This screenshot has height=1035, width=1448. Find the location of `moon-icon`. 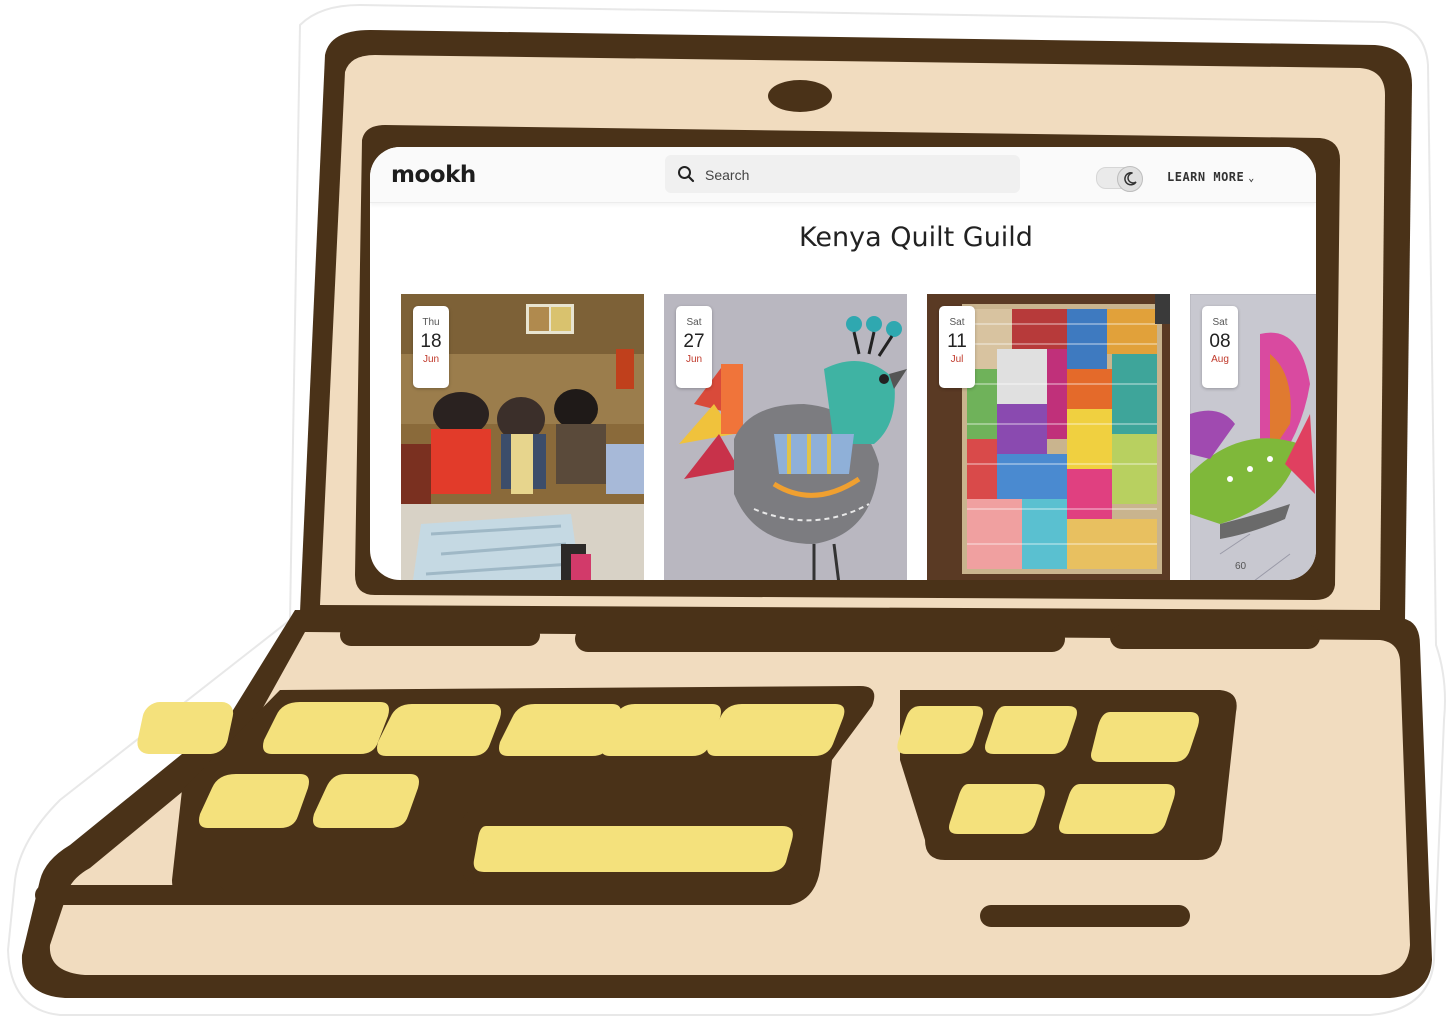

moon-icon is located at coordinates (1130, 179).